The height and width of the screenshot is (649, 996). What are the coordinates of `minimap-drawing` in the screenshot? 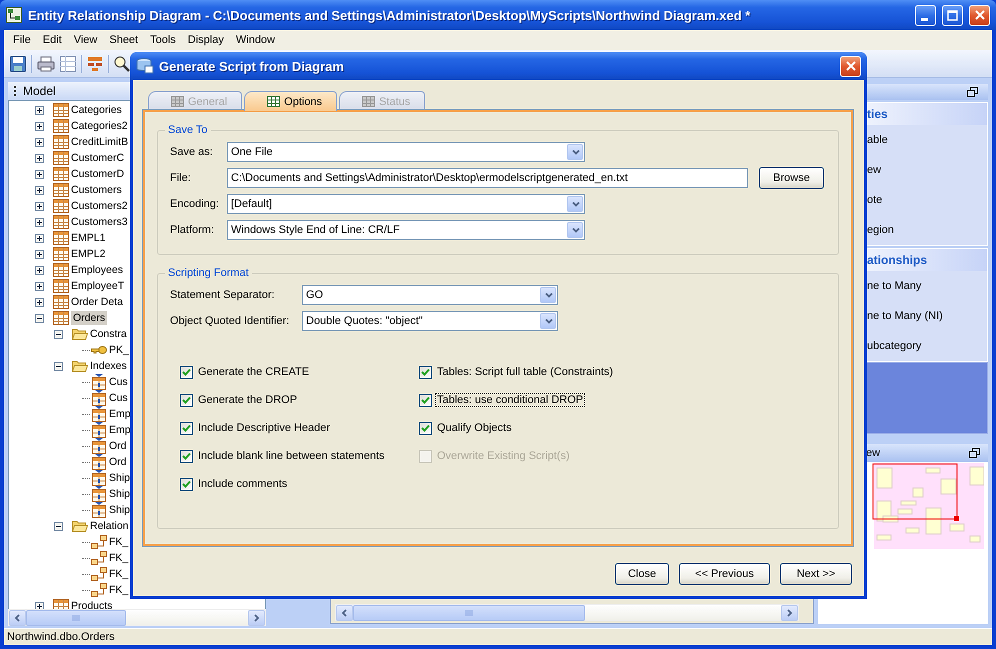 It's located at (928, 506).